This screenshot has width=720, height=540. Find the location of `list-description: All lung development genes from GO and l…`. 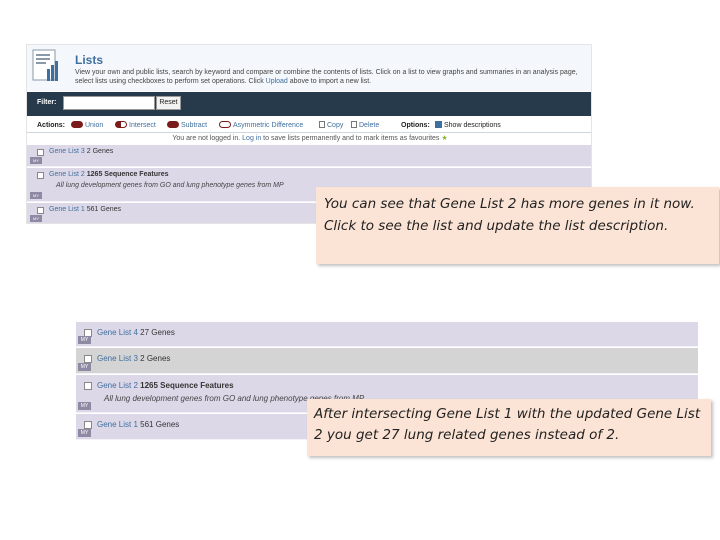

list-description: All lung development genes from GO and l… is located at coordinates (170, 185).